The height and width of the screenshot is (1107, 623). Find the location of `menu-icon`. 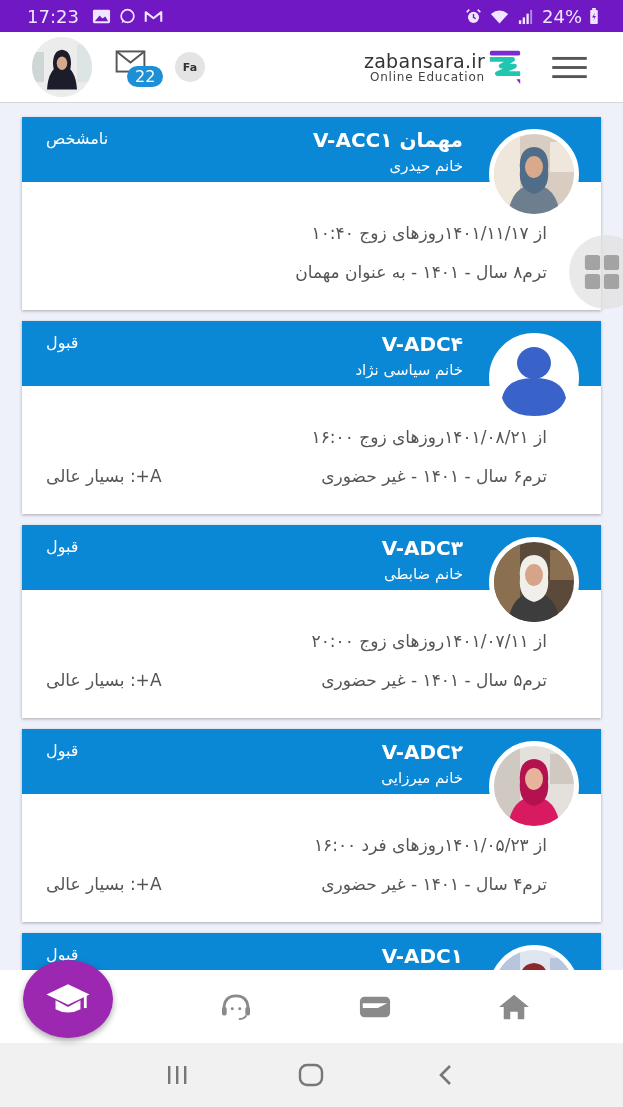

menu-icon is located at coordinates (569, 67).